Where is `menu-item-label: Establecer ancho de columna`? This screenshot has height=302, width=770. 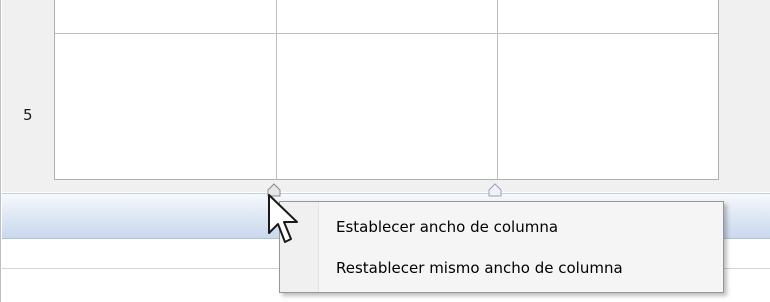 menu-item-label: Establecer ancho de columna is located at coordinates (447, 227).